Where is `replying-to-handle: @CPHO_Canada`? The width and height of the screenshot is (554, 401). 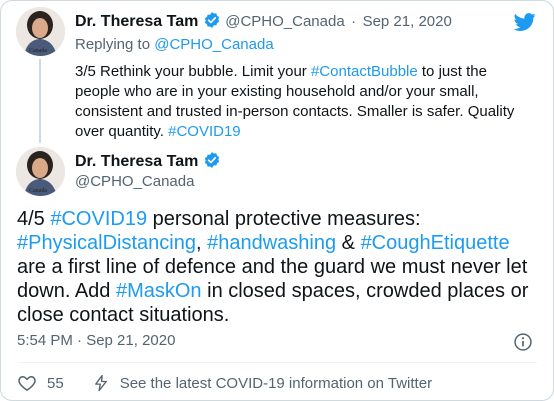 replying-to-handle: @CPHO_Canada is located at coordinates (213, 44).